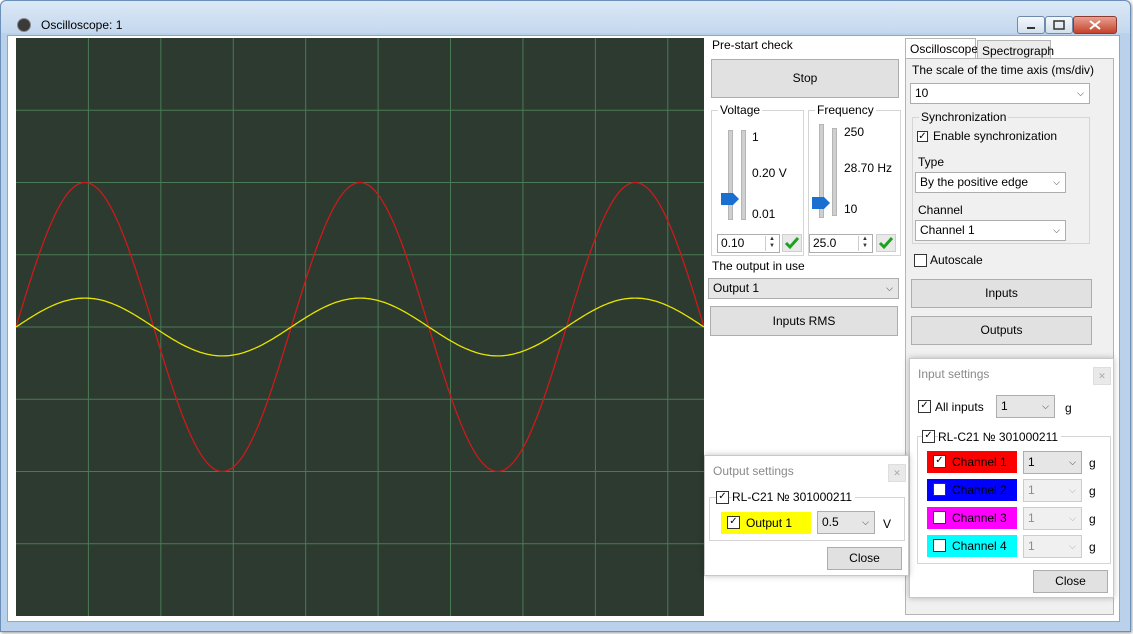 The width and height of the screenshot is (1133, 634). I want to click on sync-group-label: Synchronization, so click(964, 117).